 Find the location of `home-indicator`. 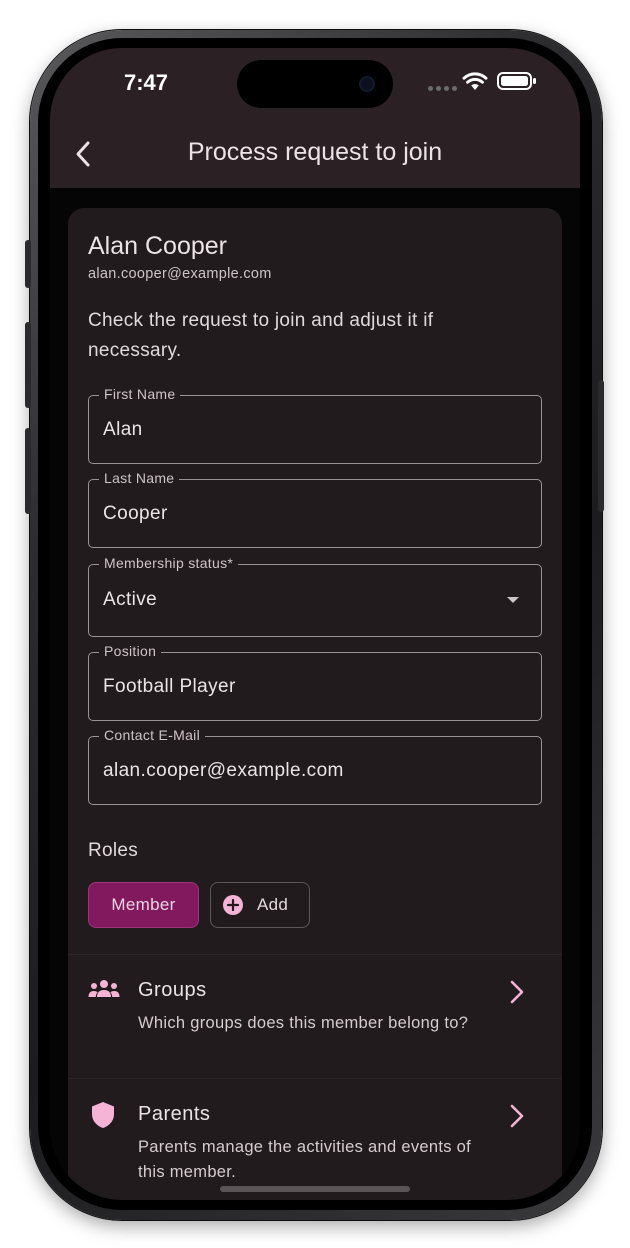

home-indicator is located at coordinates (315, 1189).